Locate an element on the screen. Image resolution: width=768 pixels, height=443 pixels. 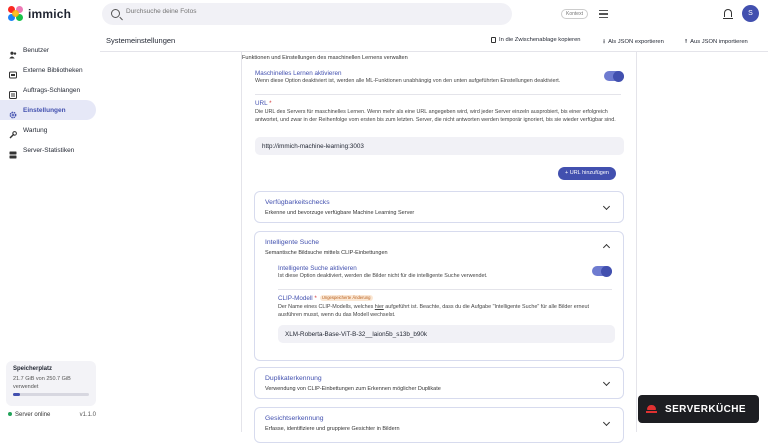
server-status: Server online v1.1.0 is located at coordinates (52, 415).